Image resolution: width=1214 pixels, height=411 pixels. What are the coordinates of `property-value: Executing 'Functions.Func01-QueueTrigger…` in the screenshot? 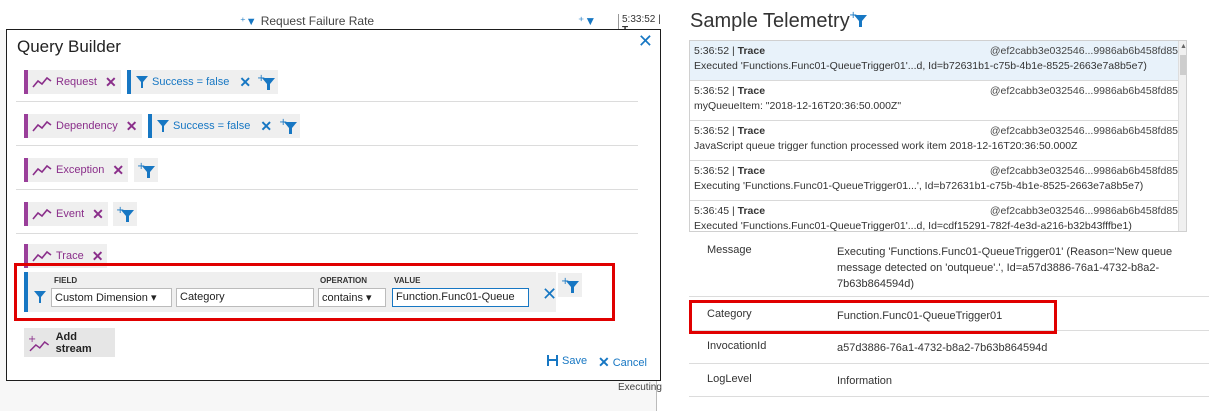 It's located at (1005, 268).